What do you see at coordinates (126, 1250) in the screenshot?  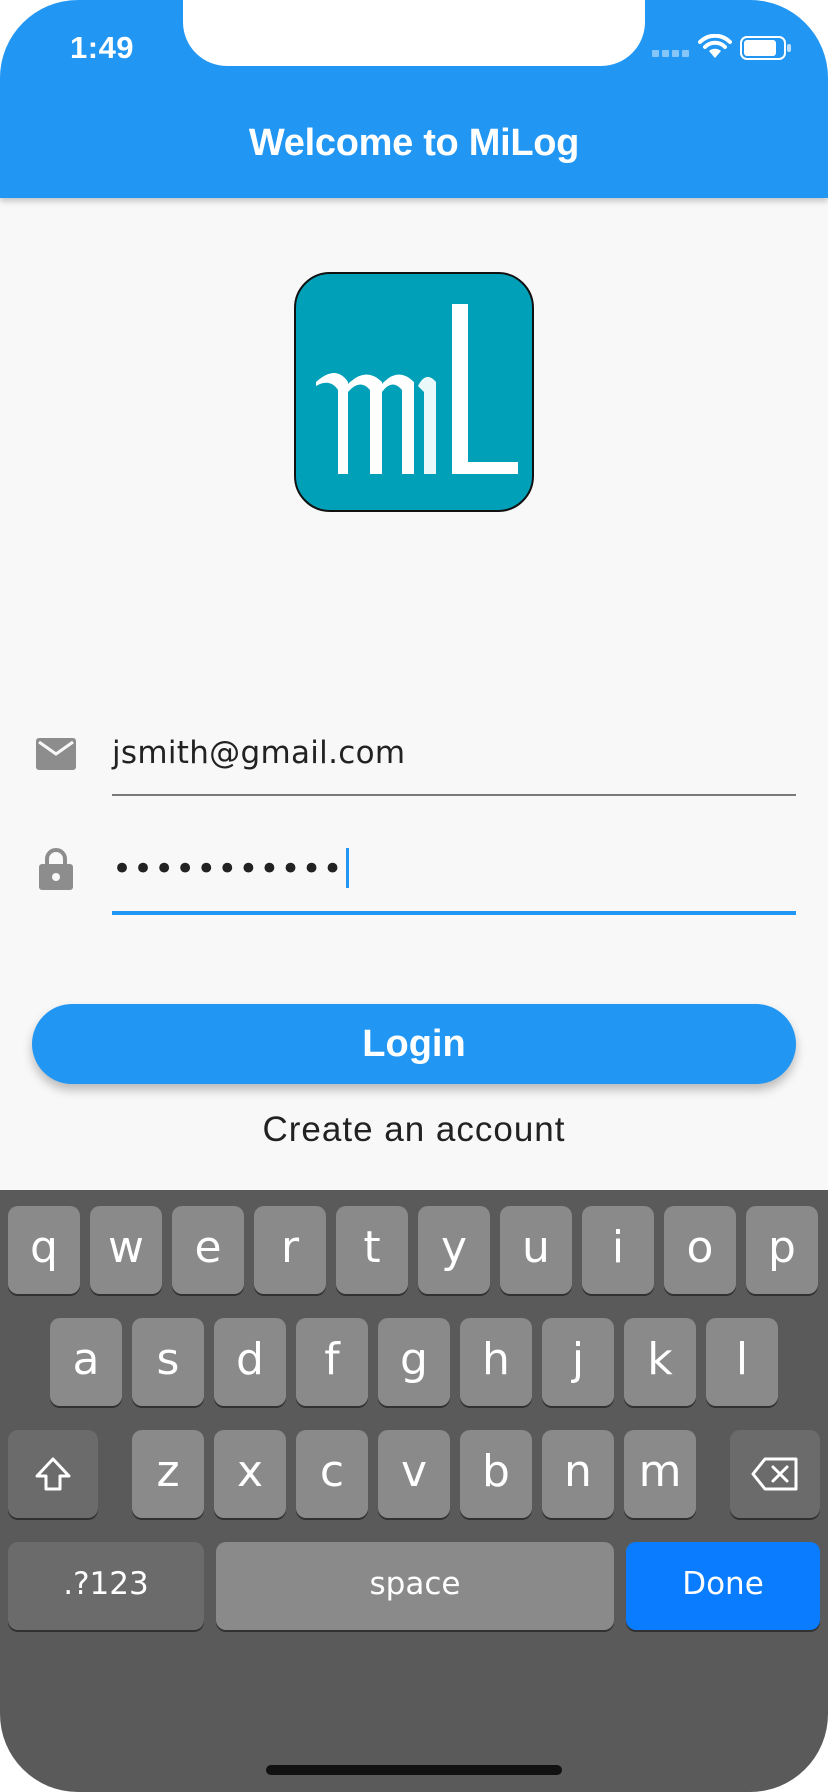 I see `key-w: w` at bounding box center [126, 1250].